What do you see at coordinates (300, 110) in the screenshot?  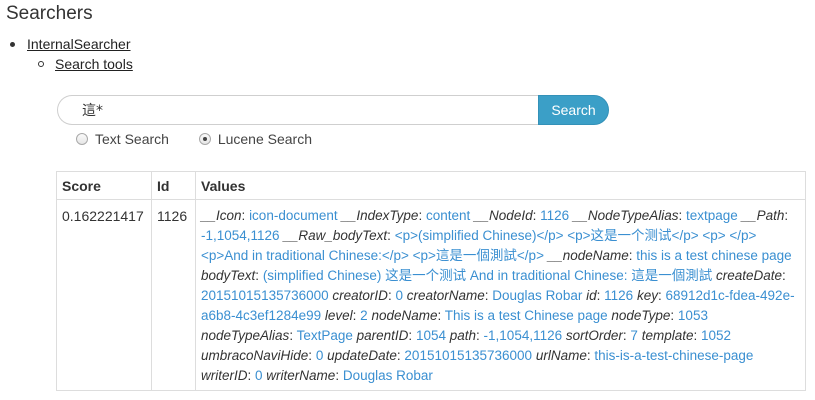 I see `search-input` at bounding box center [300, 110].